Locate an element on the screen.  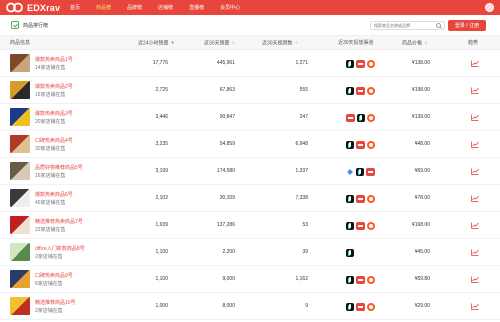
column-header-1: 近24小时销量 ▼ is located at coordinates (156, 43).